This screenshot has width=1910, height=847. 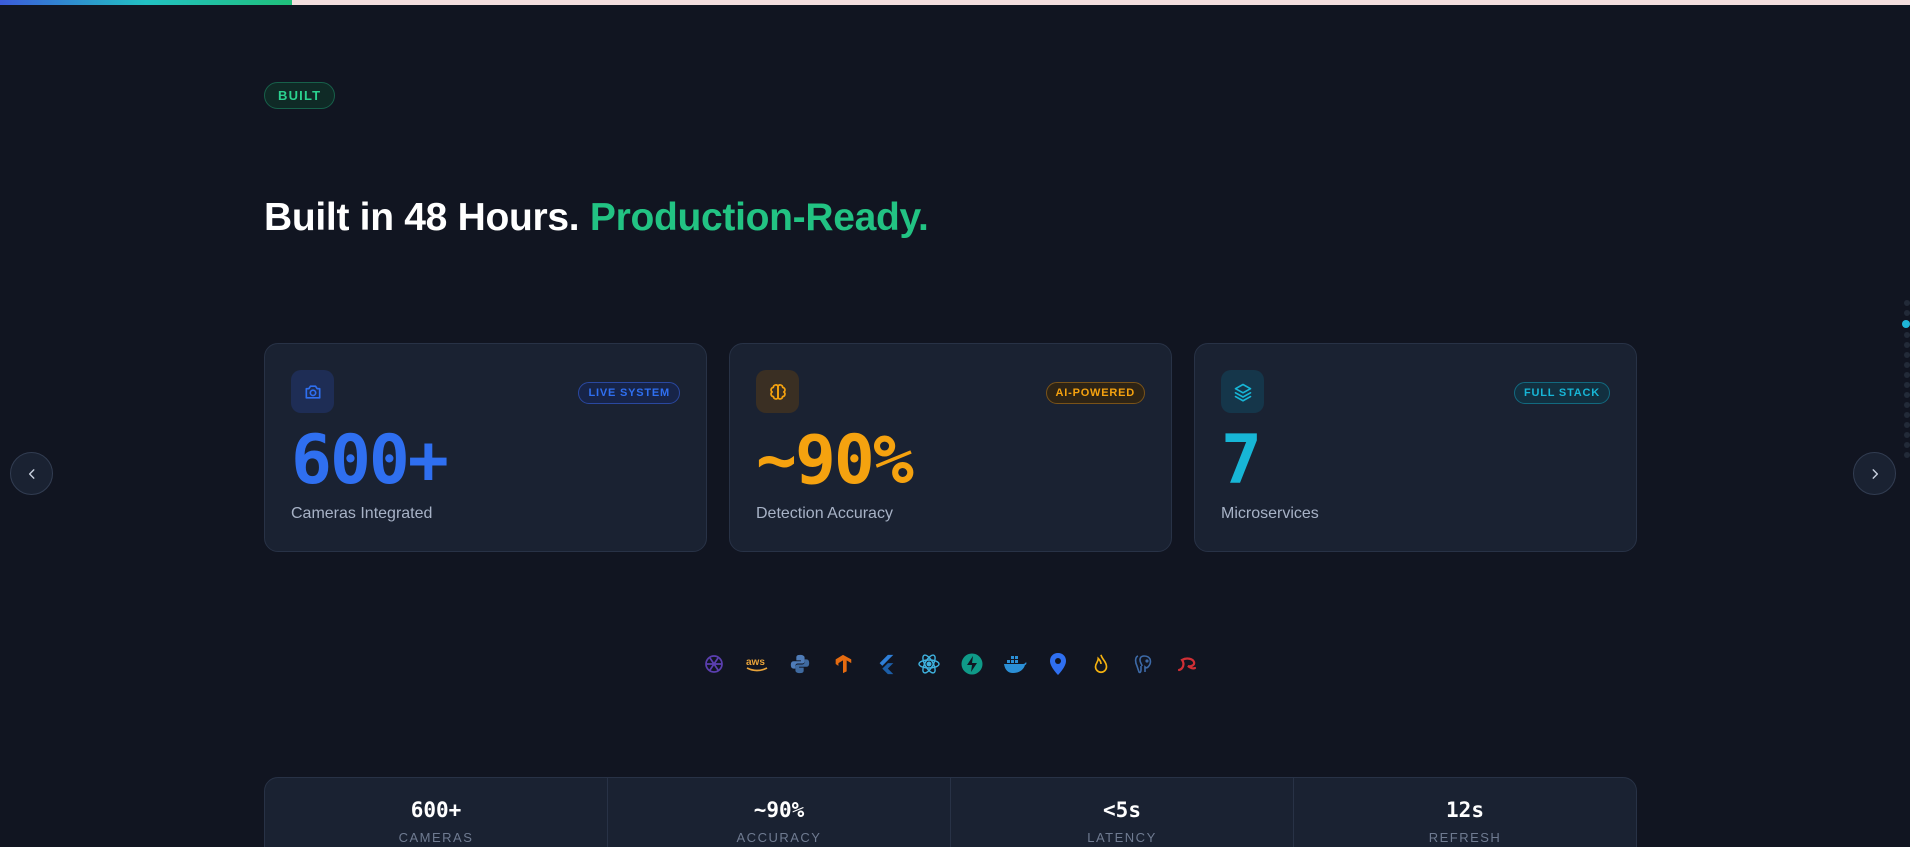 I want to click on summary-stat-cameras: 600+ CAMERAS, so click(x=436, y=812).